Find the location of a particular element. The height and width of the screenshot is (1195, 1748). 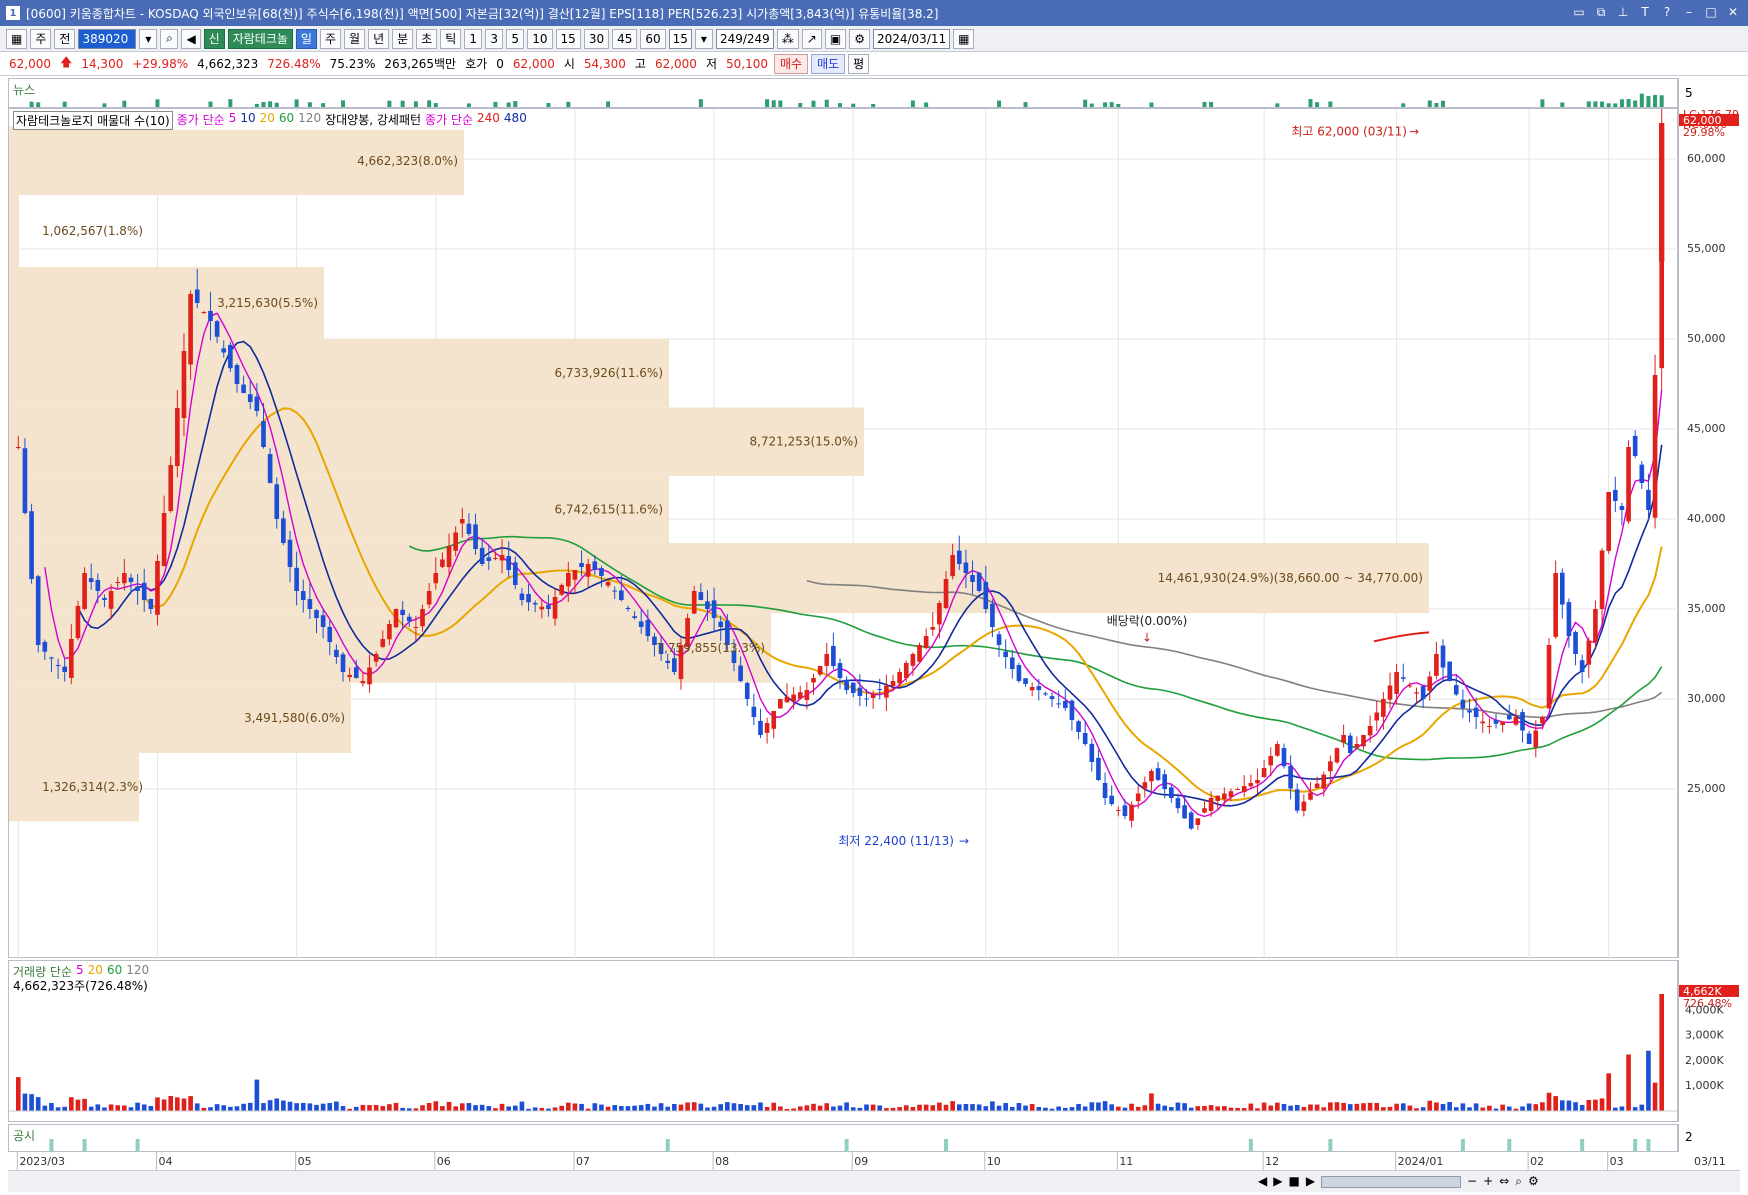

save-icon: ▣ is located at coordinates (835, 38).